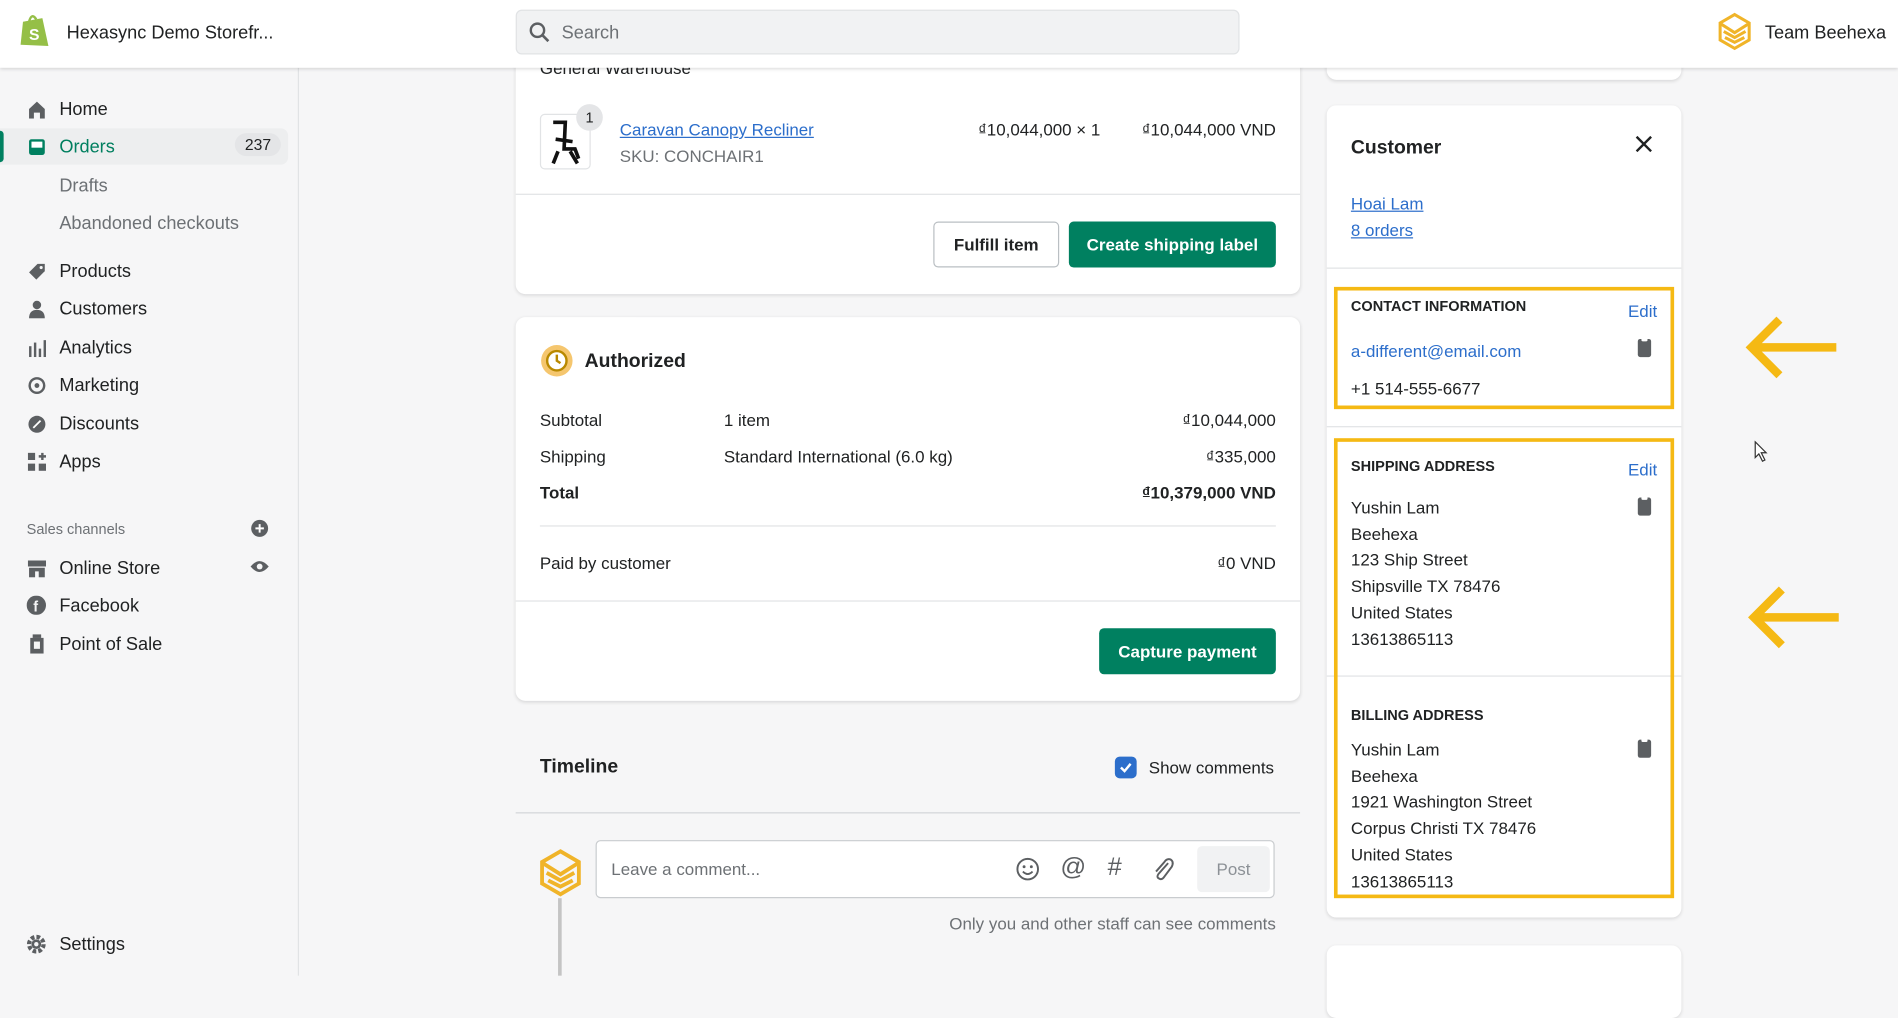  What do you see at coordinates (1115, 867) in the screenshot?
I see `hashtag-icon: #` at bounding box center [1115, 867].